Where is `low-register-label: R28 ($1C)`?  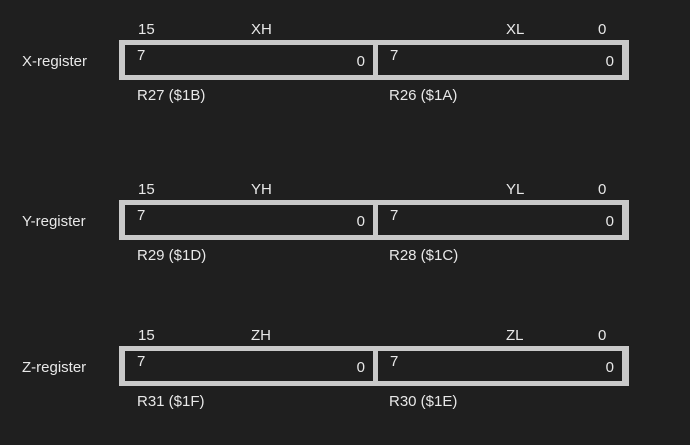
low-register-label: R28 ($1C) is located at coordinates (424, 255).